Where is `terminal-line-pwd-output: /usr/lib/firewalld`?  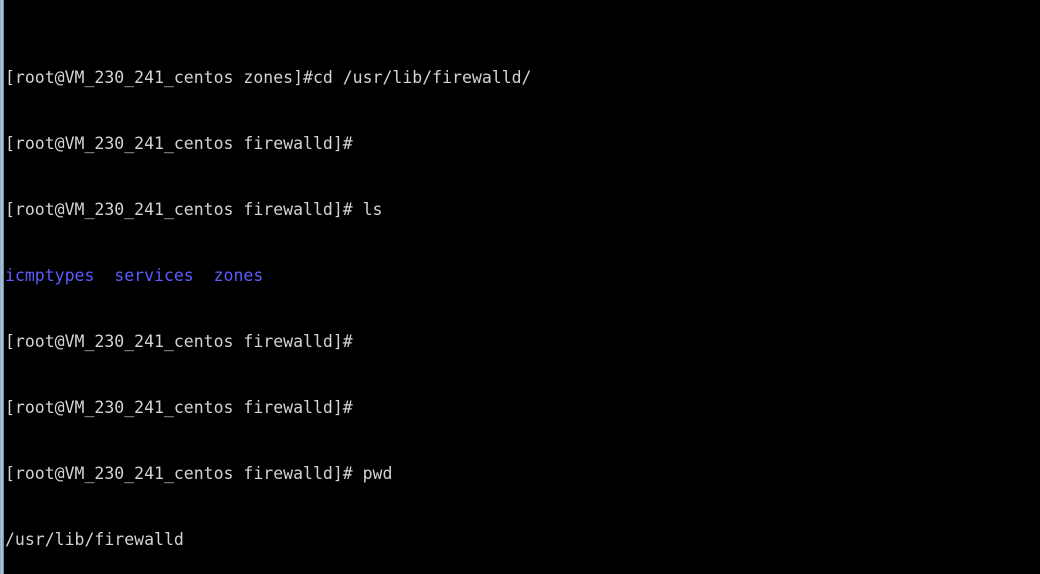
terminal-line-pwd-output: /usr/lib/firewalld is located at coordinates (94, 539).